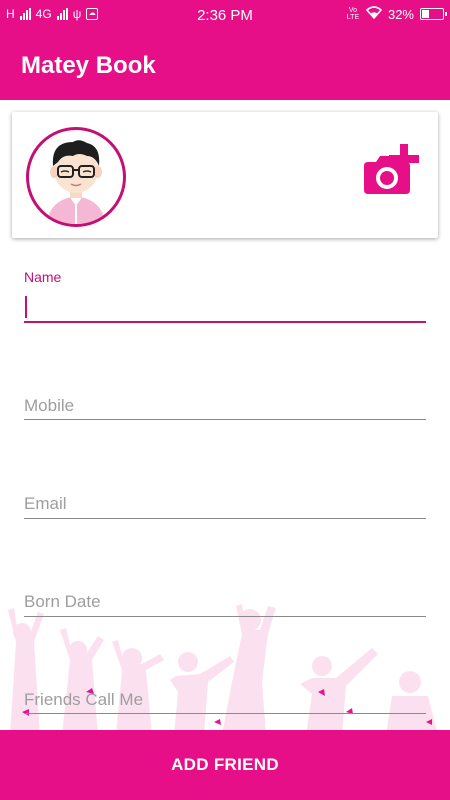 The width and height of the screenshot is (450, 800). I want to click on name-field: Name, so click(225, 298).